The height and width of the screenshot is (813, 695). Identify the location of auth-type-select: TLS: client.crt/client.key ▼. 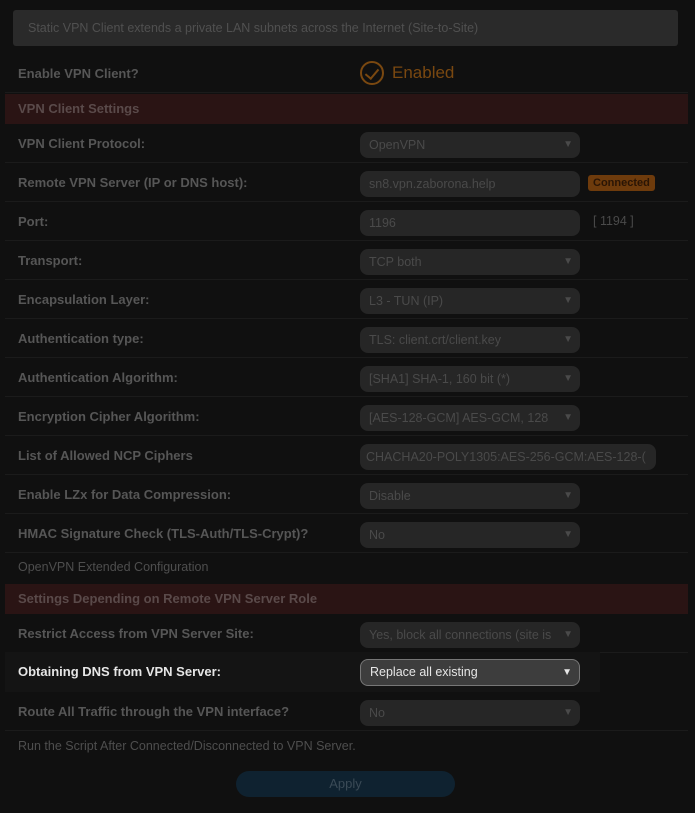
(470, 340).